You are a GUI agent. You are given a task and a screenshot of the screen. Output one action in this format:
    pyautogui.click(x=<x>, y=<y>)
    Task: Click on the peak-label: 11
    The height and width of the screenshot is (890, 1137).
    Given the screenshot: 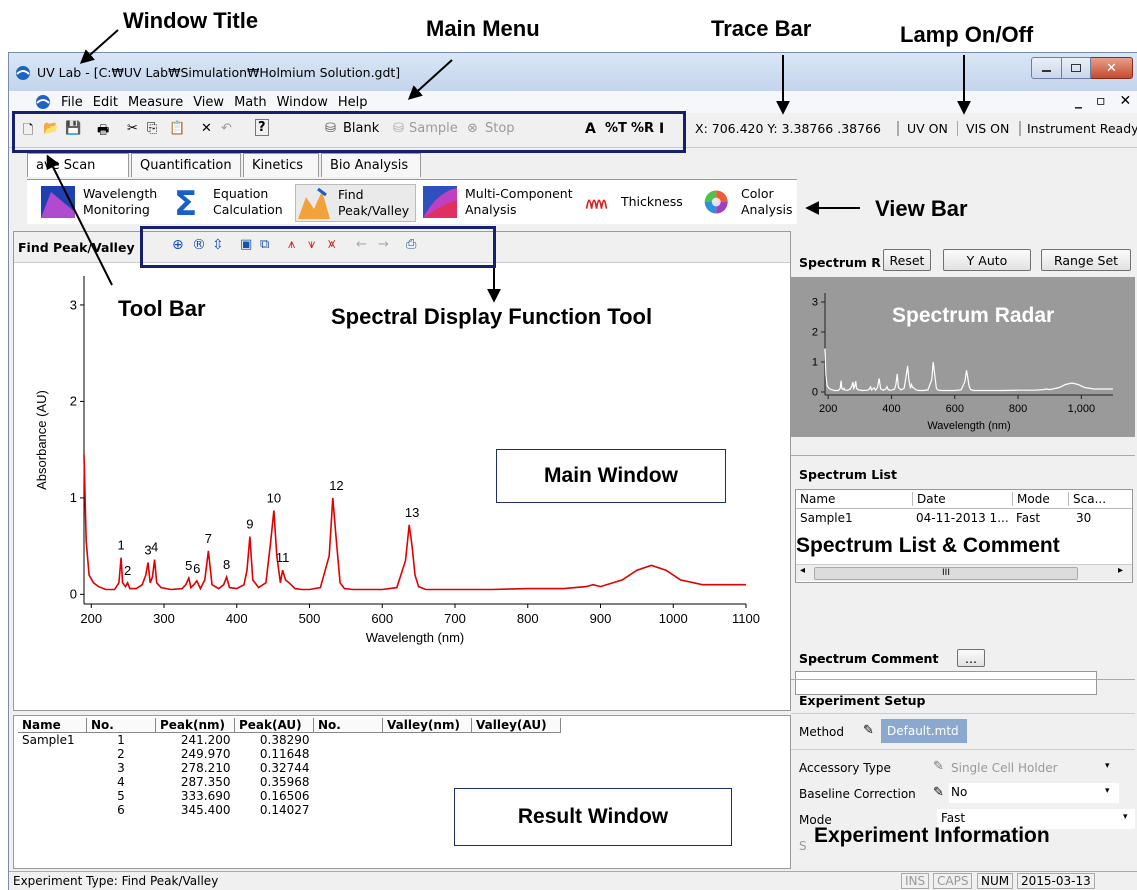 What is the action you would take?
    pyautogui.click(x=283, y=557)
    